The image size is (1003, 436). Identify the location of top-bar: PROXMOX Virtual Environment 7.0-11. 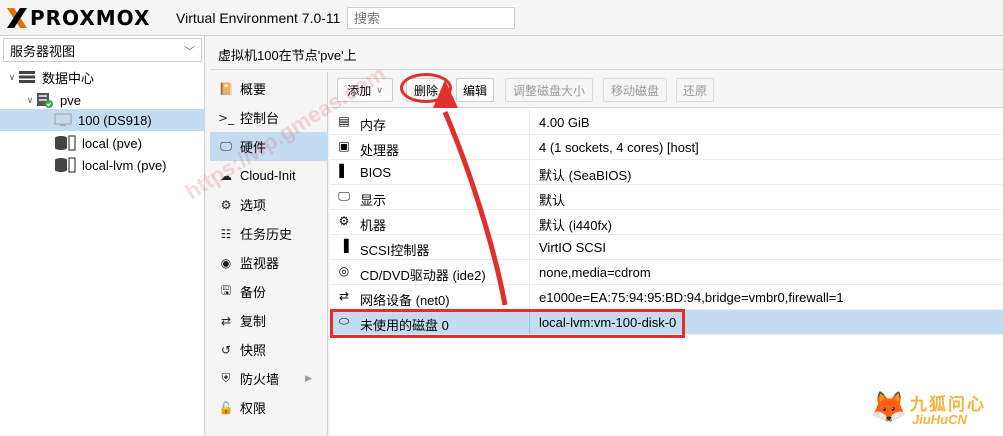
(501, 18).